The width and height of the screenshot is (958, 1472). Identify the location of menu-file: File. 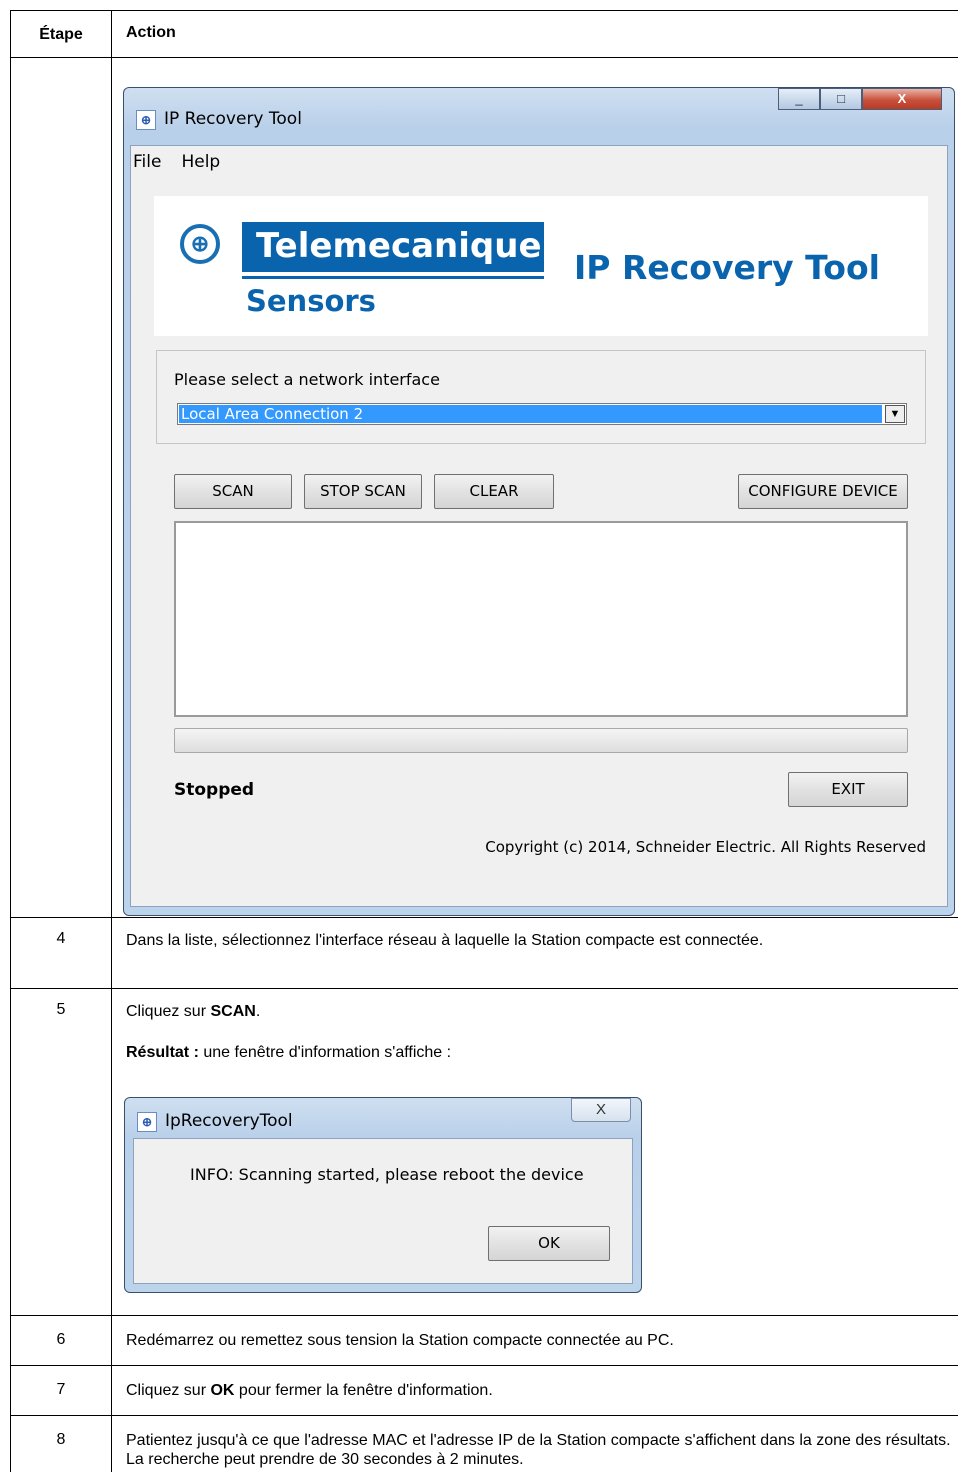
(147, 162).